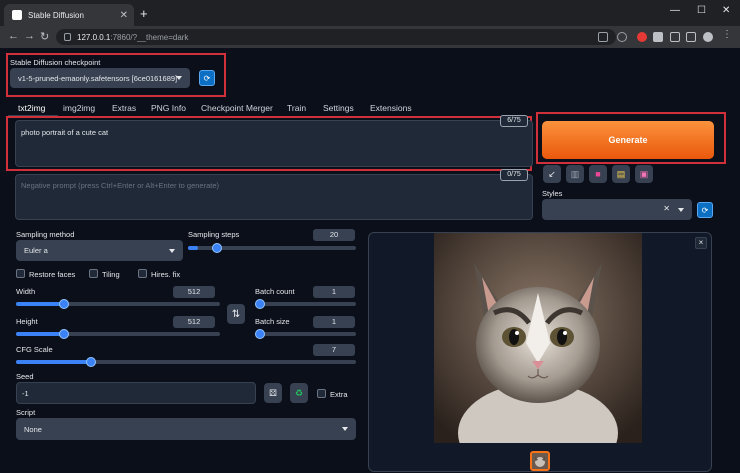 The height and width of the screenshot is (473, 740). Describe the element at coordinates (296, 108) in the screenshot. I see `tab-train: Train` at that location.